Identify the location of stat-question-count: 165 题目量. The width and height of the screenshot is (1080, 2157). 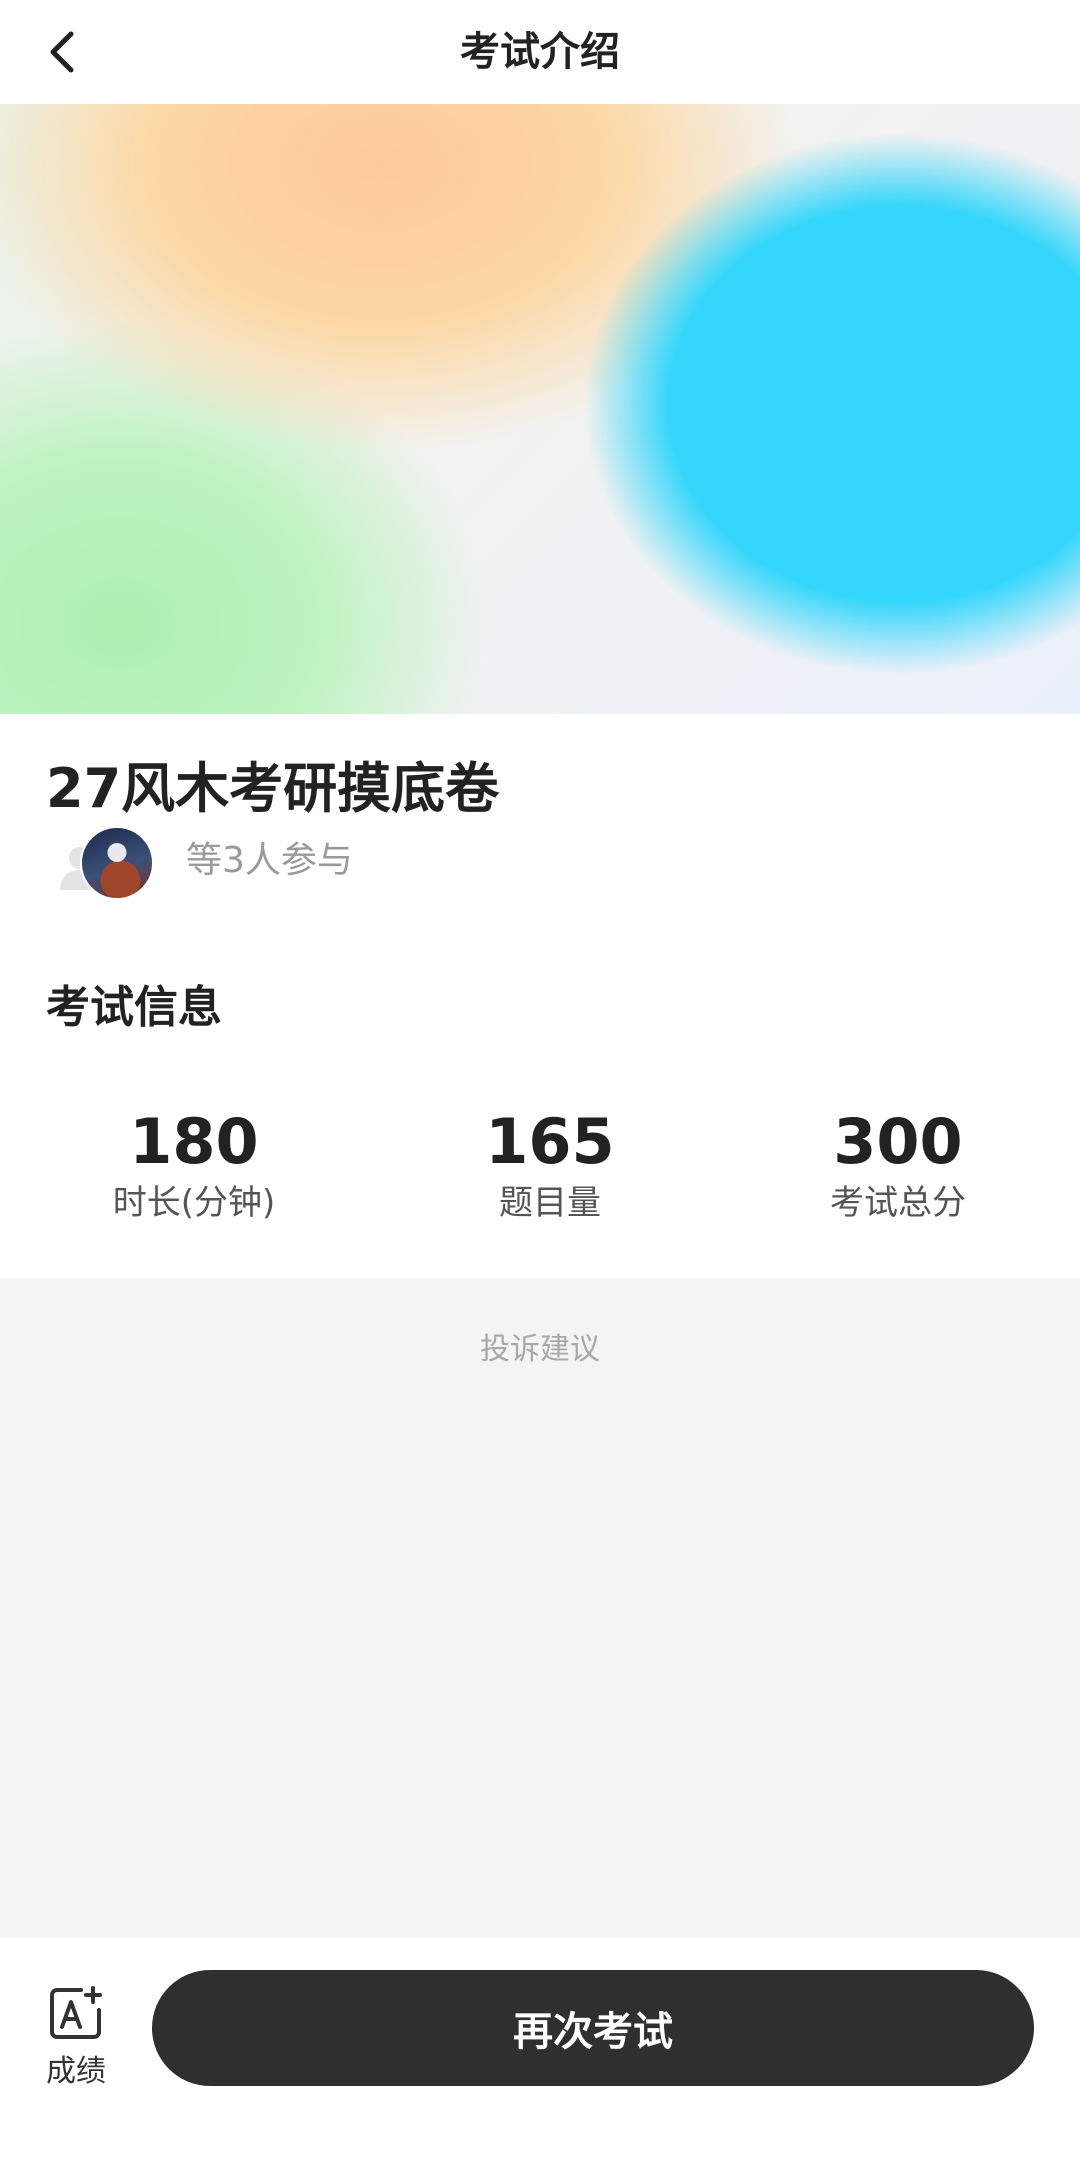
(550, 1165).